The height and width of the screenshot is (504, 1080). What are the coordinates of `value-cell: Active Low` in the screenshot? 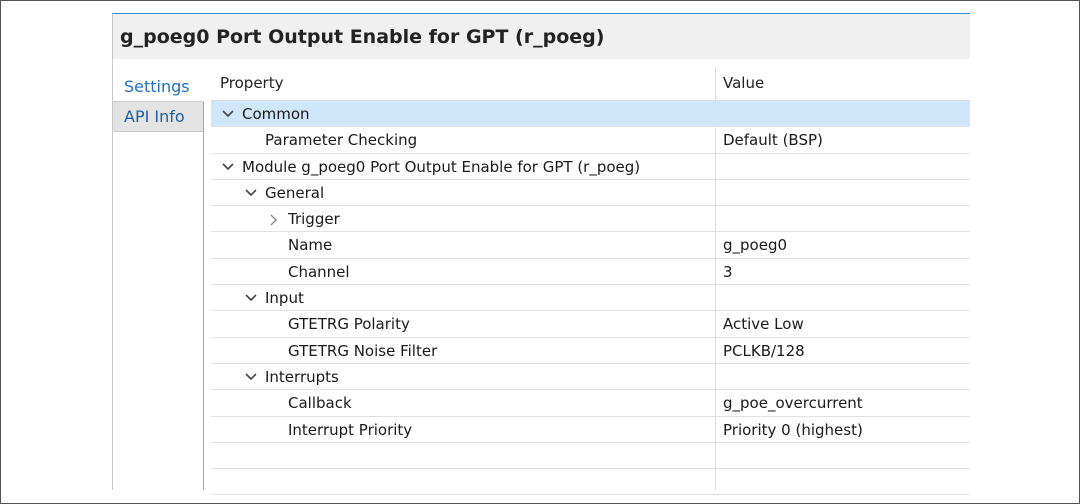 It's located at (763, 324).